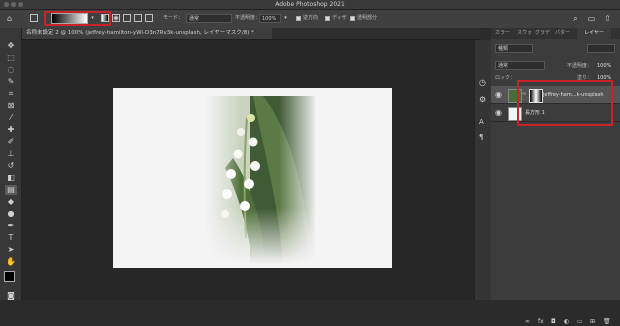 The width and height of the screenshot is (620, 326). Describe the element at coordinates (248, 18) in the screenshot. I see `opacity-label: 不透明度：` at that location.